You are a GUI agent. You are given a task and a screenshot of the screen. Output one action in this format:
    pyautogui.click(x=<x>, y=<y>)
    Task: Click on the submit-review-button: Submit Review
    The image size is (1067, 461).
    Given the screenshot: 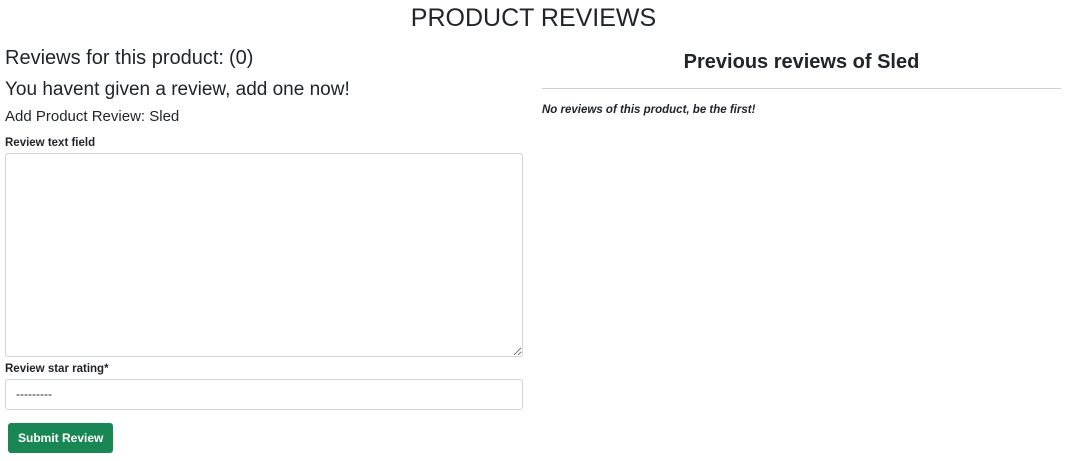 What is the action you would take?
    pyautogui.click(x=61, y=438)
    